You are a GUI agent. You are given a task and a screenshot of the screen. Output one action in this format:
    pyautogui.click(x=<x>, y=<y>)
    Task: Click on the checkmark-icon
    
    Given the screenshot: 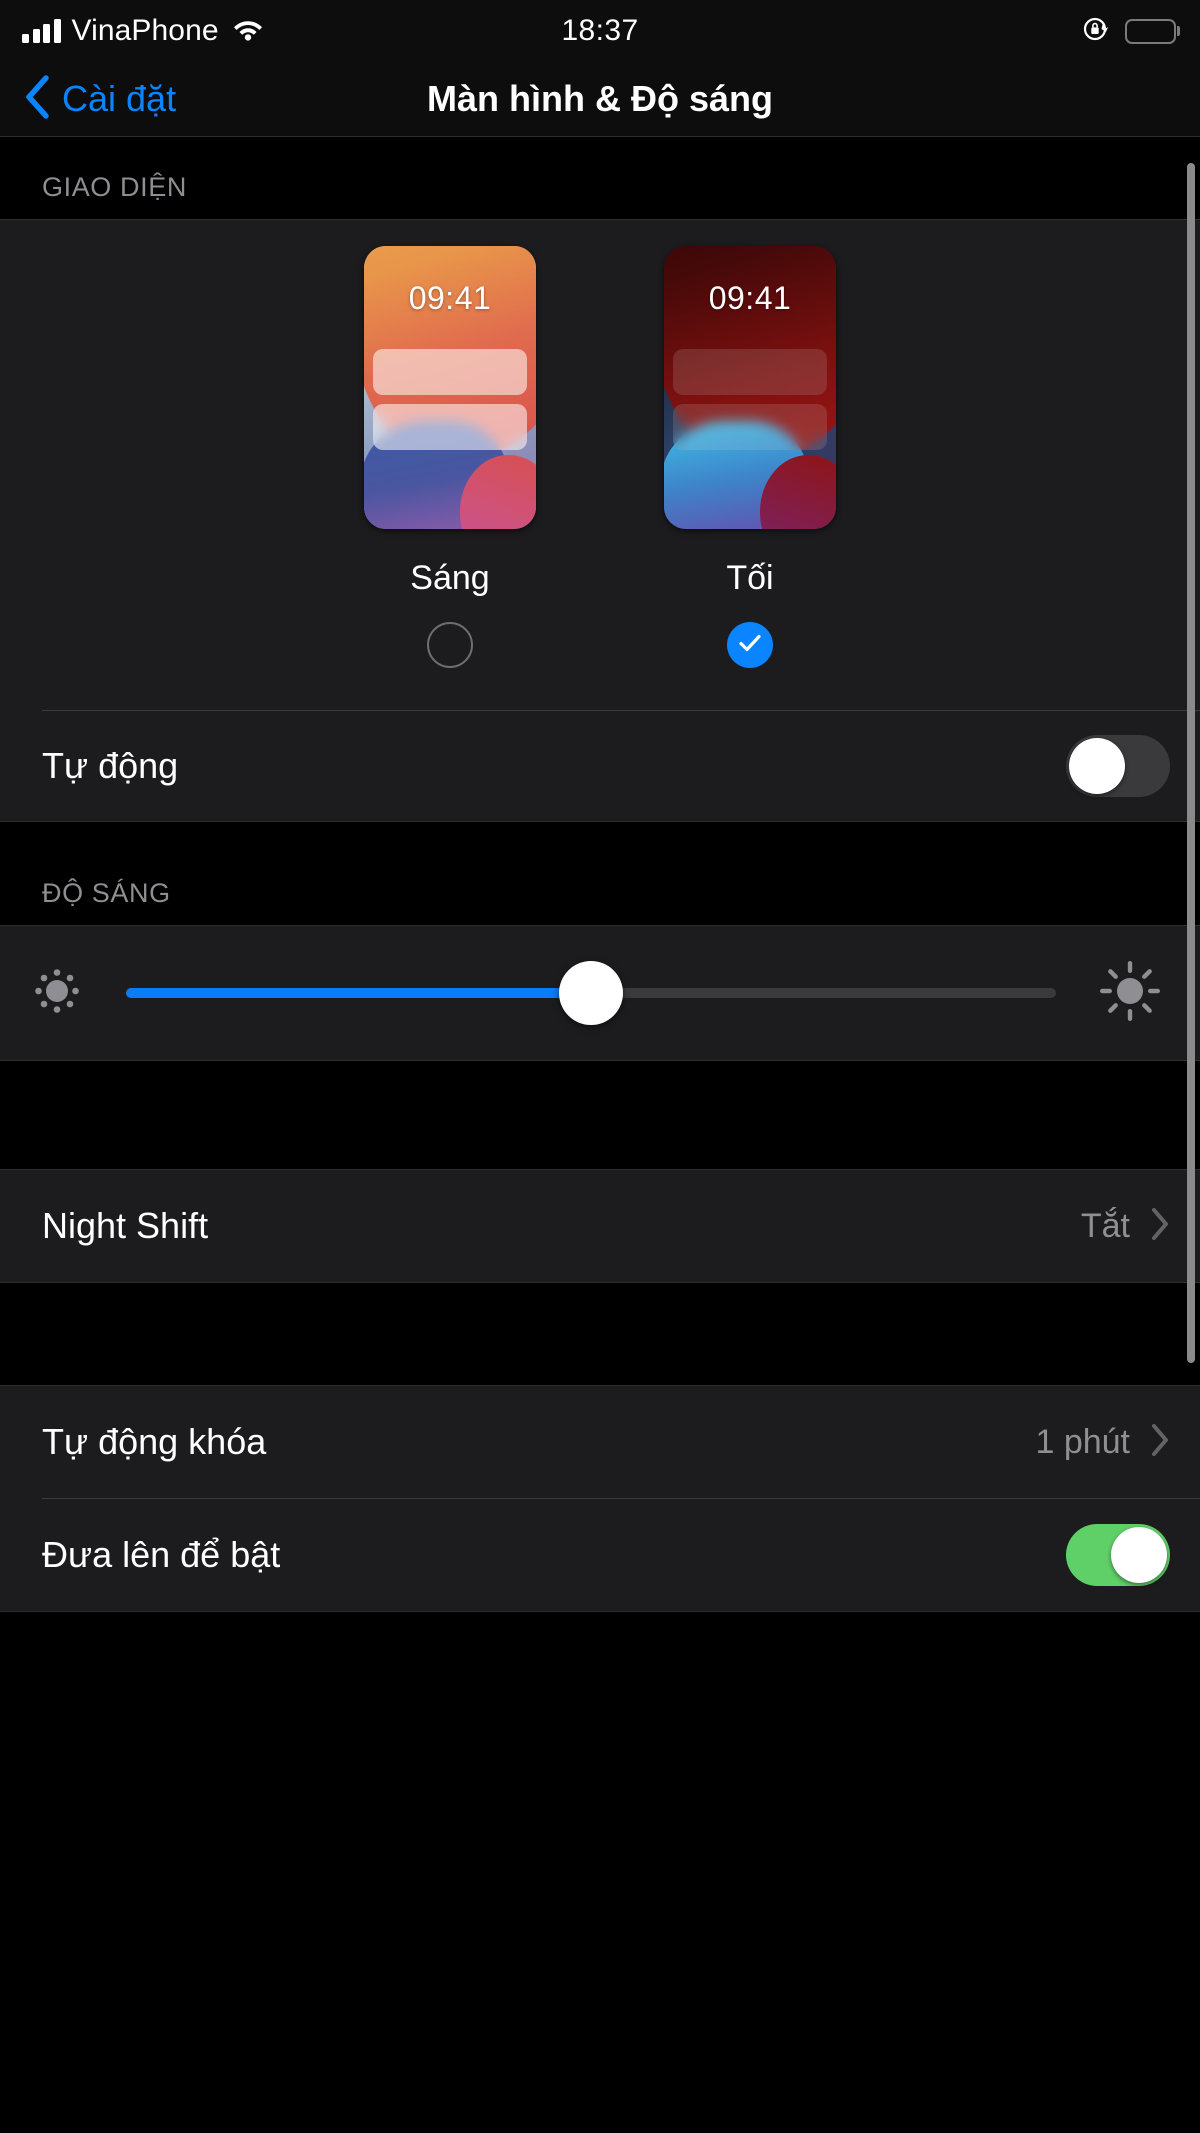 What is the action you would take?
    pyautogui.click(x=750, y=645)
    